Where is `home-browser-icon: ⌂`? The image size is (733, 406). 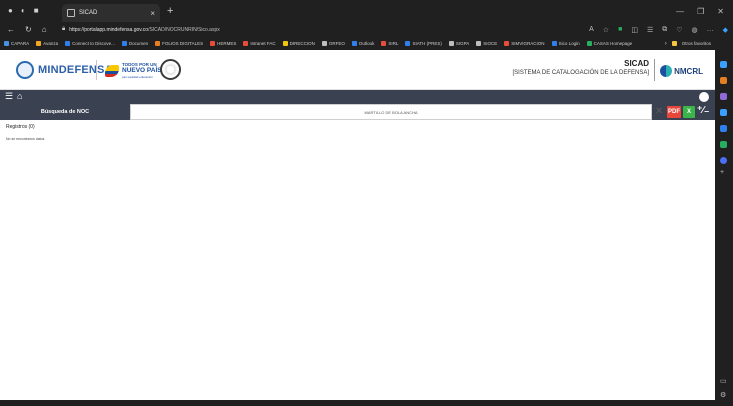
home-browser-icon: ⌂ is located at coordinates (44, 29).